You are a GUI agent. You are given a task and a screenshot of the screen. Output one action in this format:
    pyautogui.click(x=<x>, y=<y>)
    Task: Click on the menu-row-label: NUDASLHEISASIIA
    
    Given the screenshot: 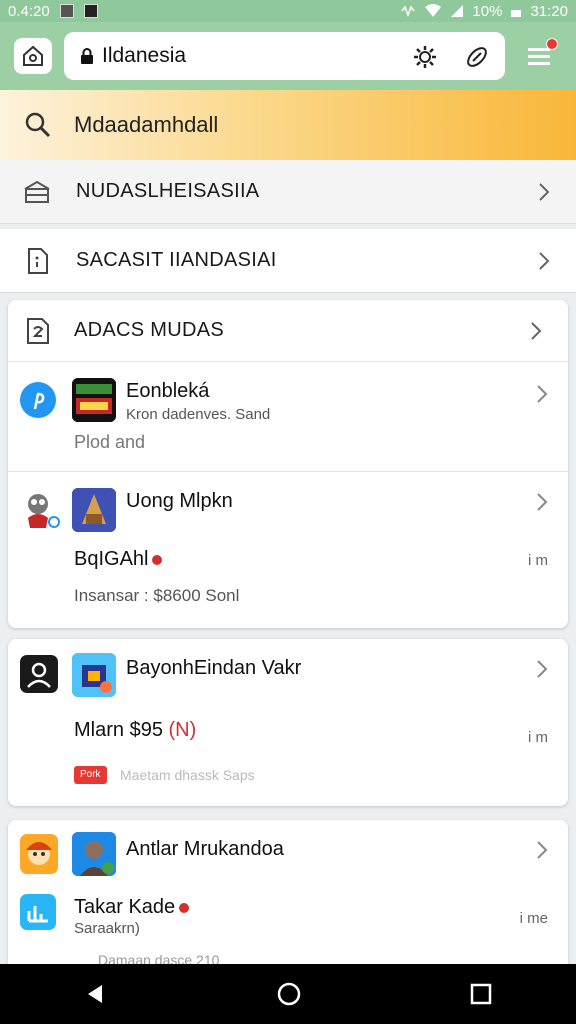 What is the action you would take?
    pyautogui.click(x=168, y=191)
    